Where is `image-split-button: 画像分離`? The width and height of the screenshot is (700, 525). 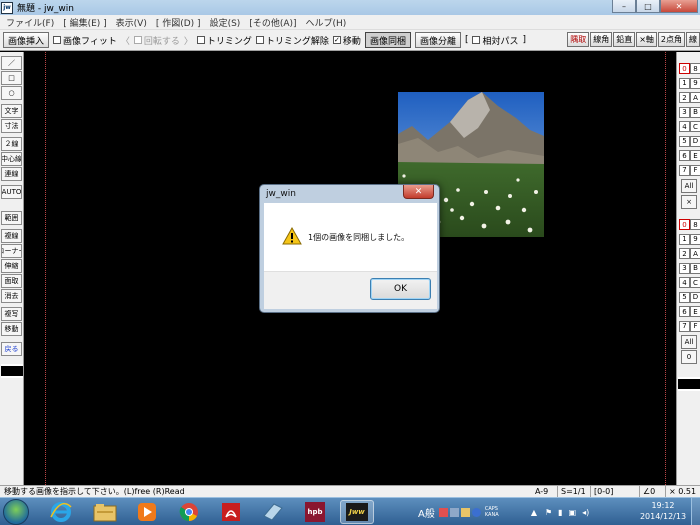 image-split-button: 画像分離 is located at coordinates (437, 40).